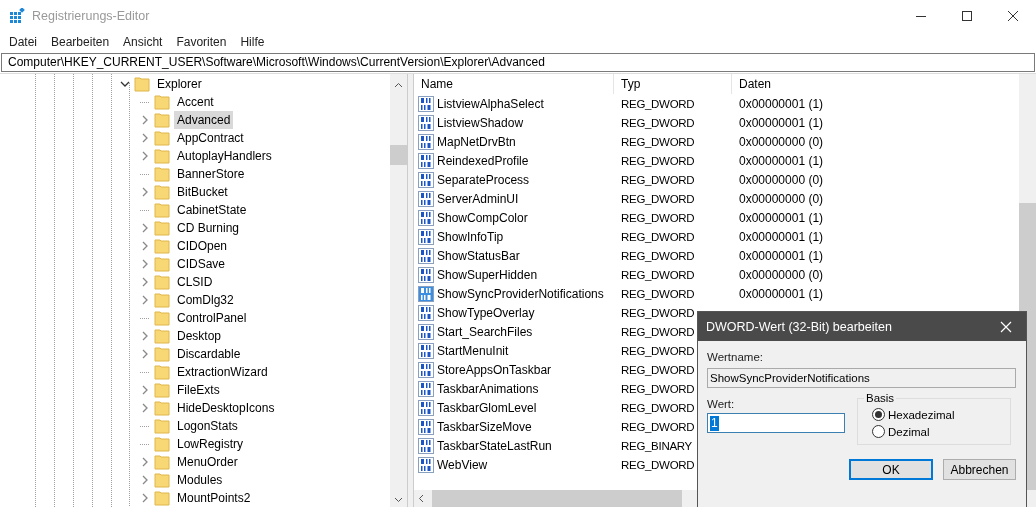  I want to click on radio-label: Hexadezimal, so click(921, 414).